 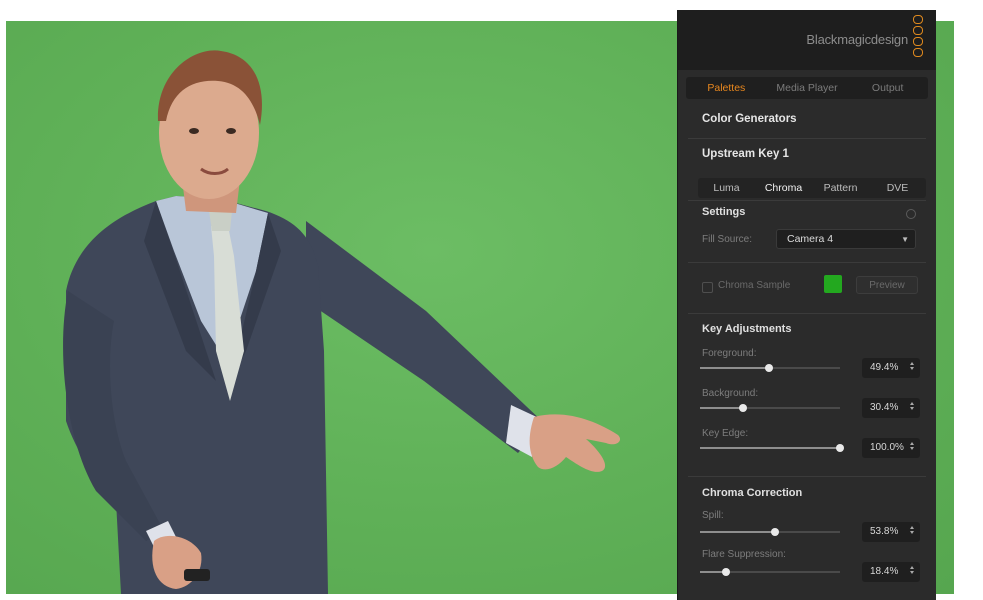 What do you see at coordinates (857, 39) in the screenshot?
I see `brand-name: Blackmagicdesign` at bounding box center [857, 39].